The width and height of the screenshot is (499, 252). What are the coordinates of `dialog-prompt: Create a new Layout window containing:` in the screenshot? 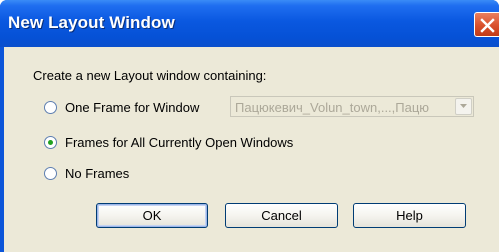 It's located at (150, 75).